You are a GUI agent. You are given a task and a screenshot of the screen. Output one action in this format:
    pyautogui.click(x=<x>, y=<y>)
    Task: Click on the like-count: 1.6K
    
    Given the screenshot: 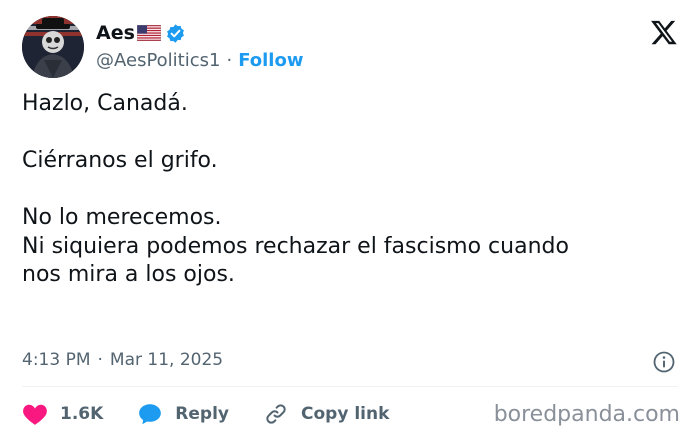 What is the action you would take?
    pyautogui.click(x=82, y=414)
    